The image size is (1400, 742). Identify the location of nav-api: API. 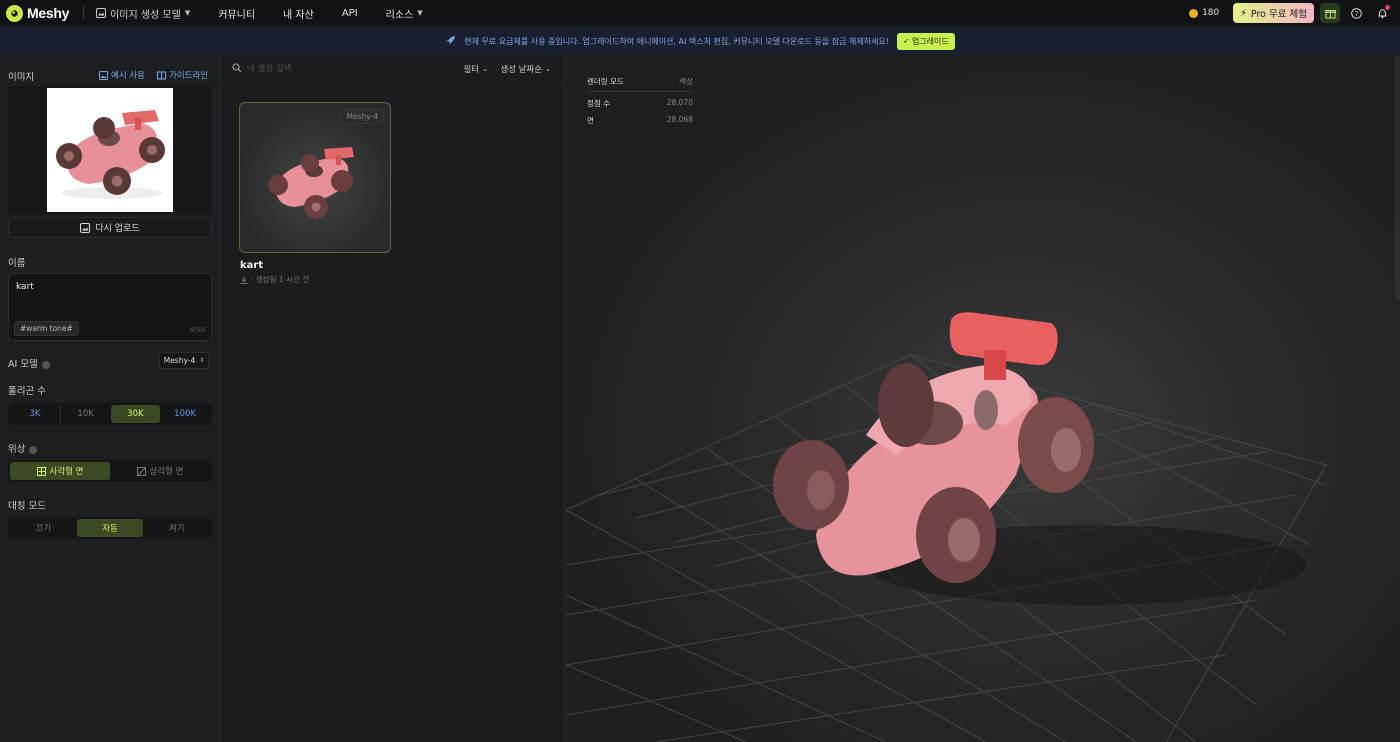
(350, 13).